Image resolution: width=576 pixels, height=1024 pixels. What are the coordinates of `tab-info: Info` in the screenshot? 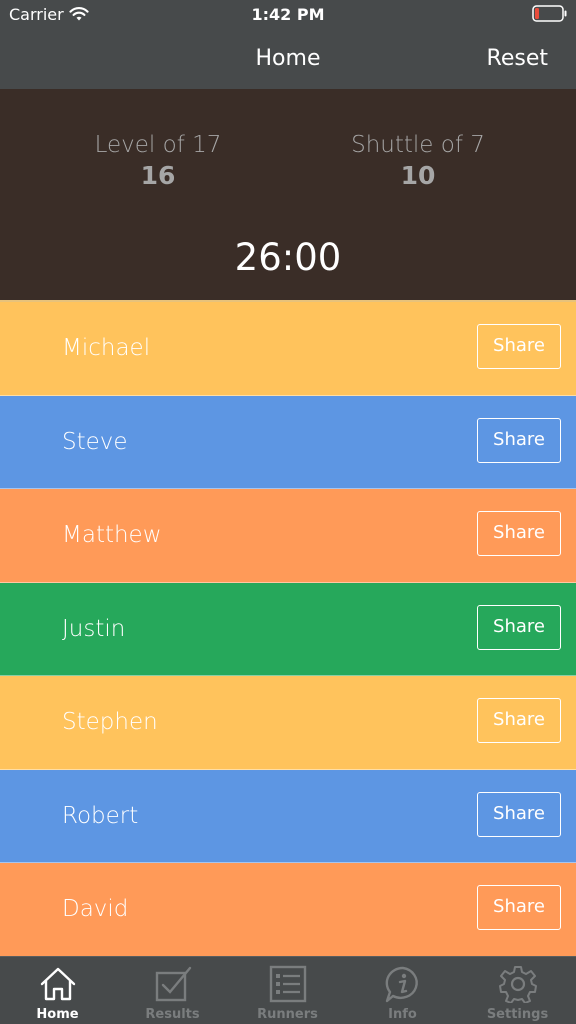 It's located at (402, 990).